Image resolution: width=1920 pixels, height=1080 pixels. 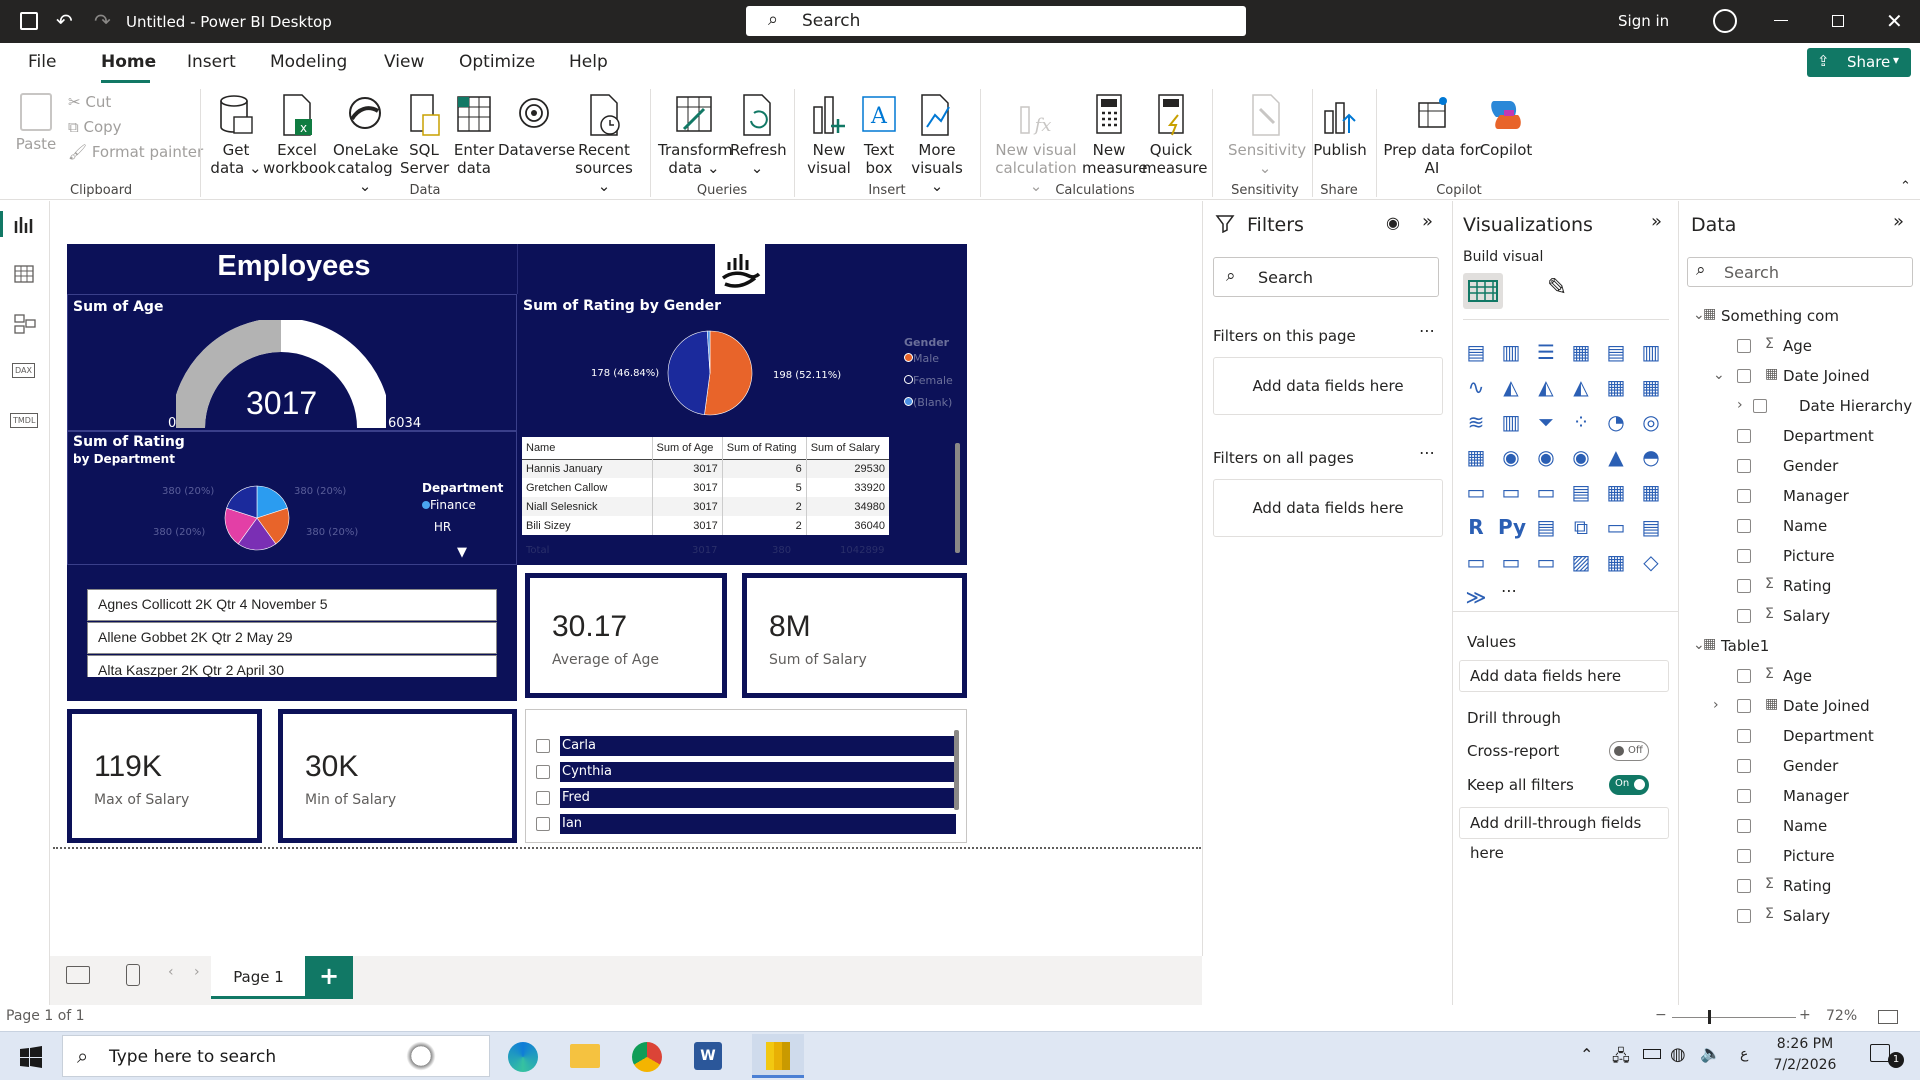 I want to click on mobile-layout-icon, so click(x=133, y=975).